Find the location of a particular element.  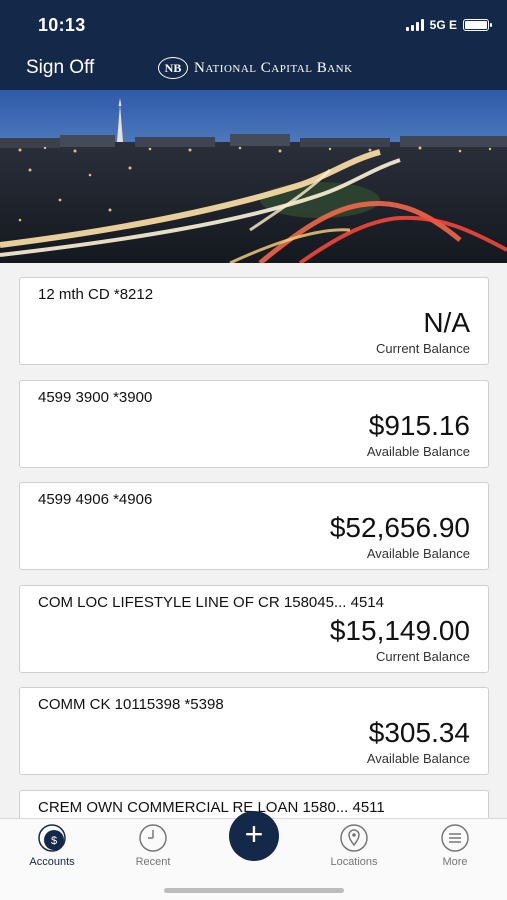

status-bar: 10:13 5G E is located at coordinates (253, 23).